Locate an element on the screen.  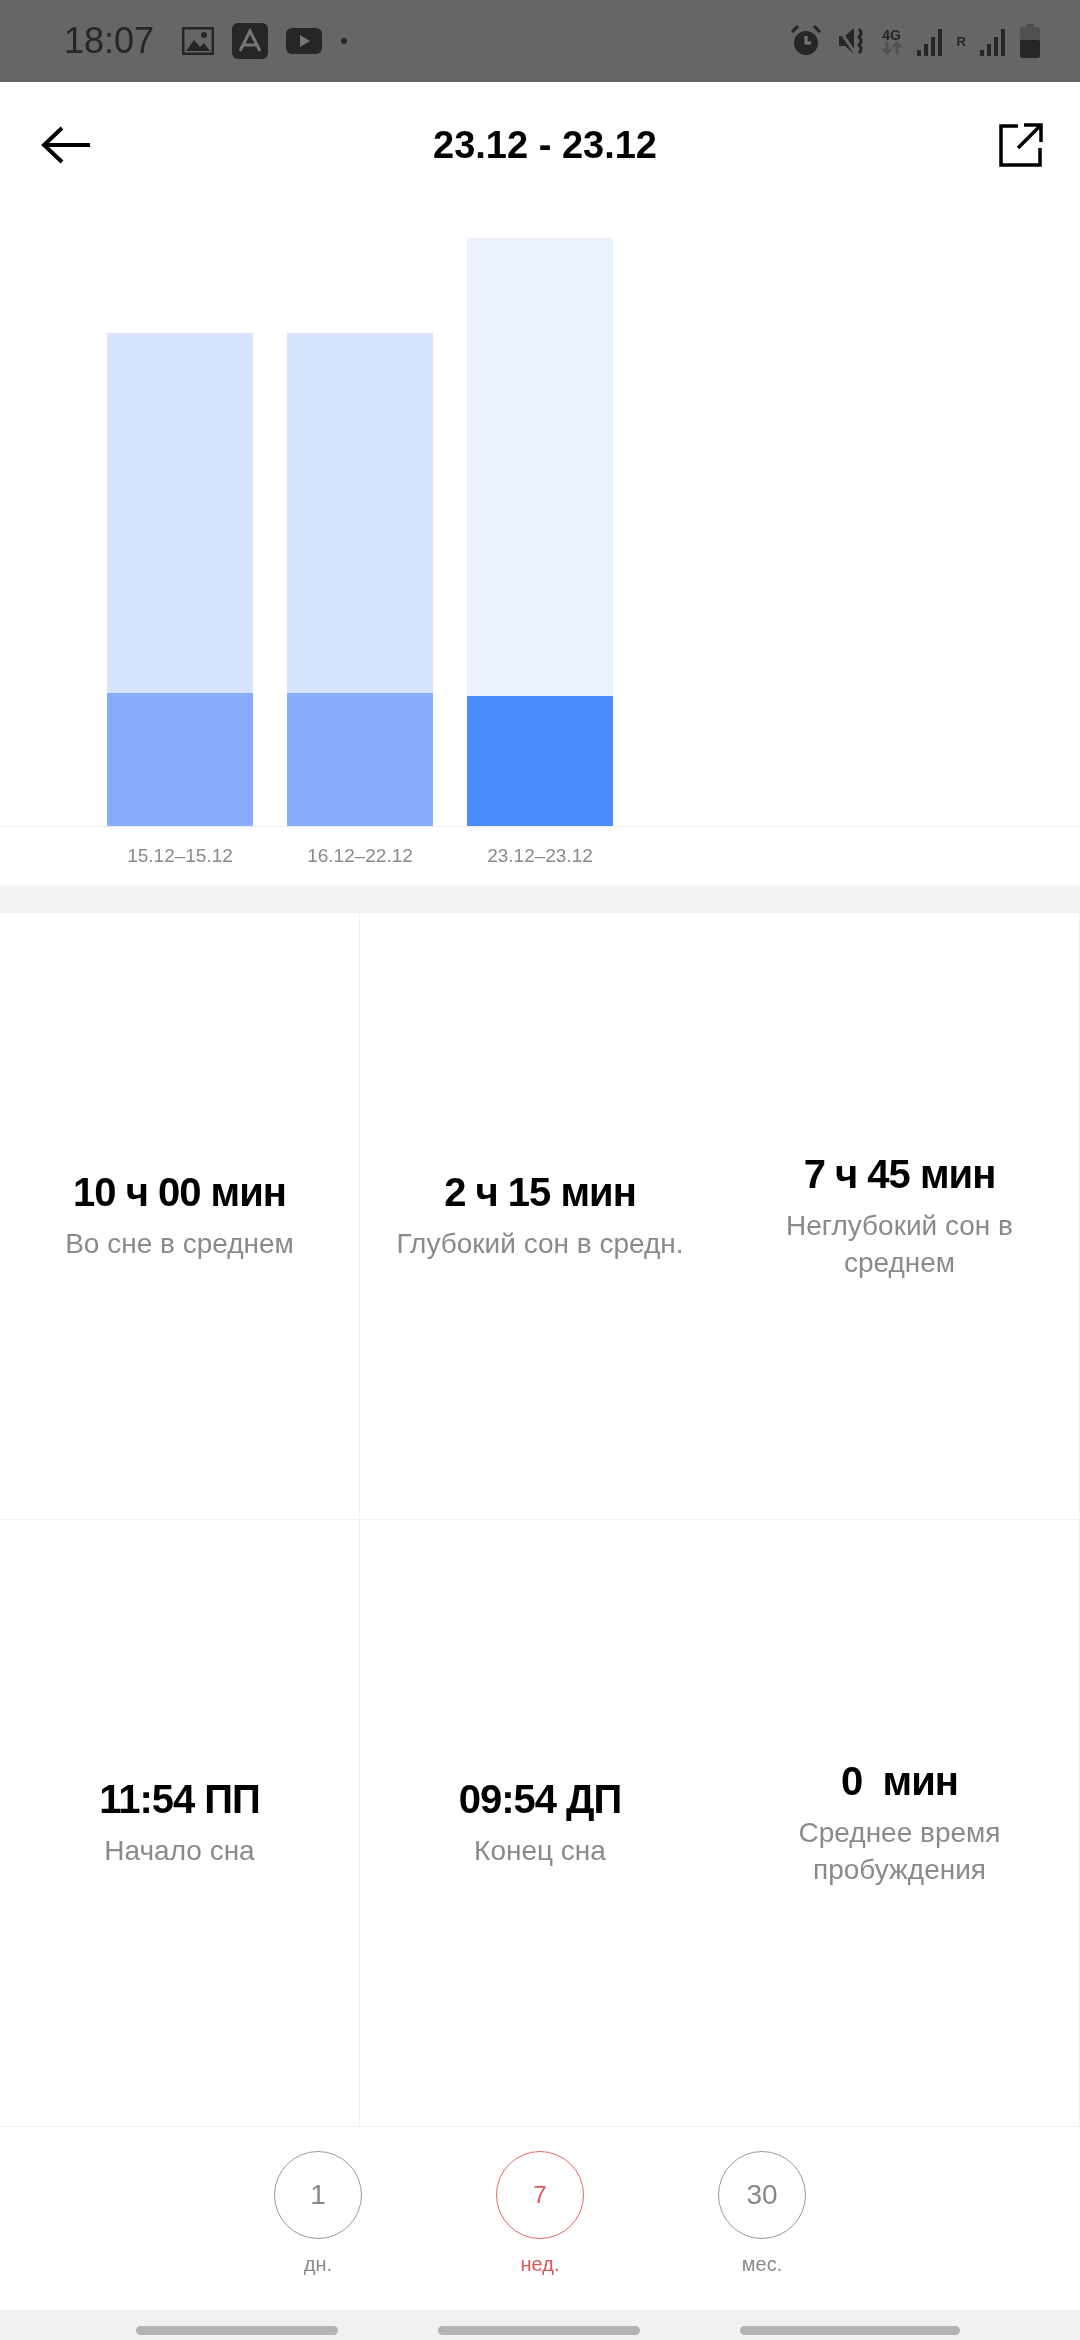
stat-value: 09:54 ДП is located at coordinates (540, 1799).